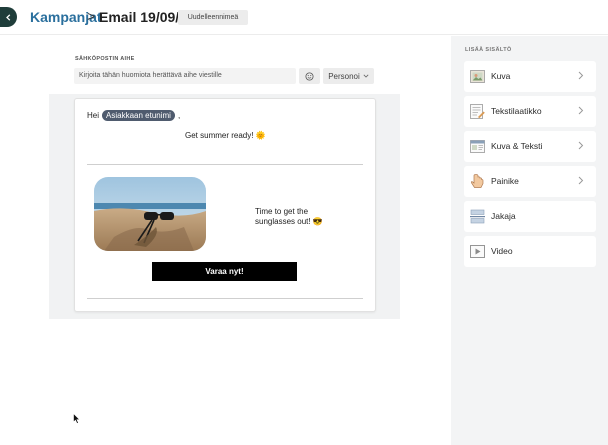 Image resolution: width=608 pixels, height=445 pixels. What do you see at coordinates (477, 146) in the screenshot?
I see `image-text-icon` at bounding box center [477, 146].